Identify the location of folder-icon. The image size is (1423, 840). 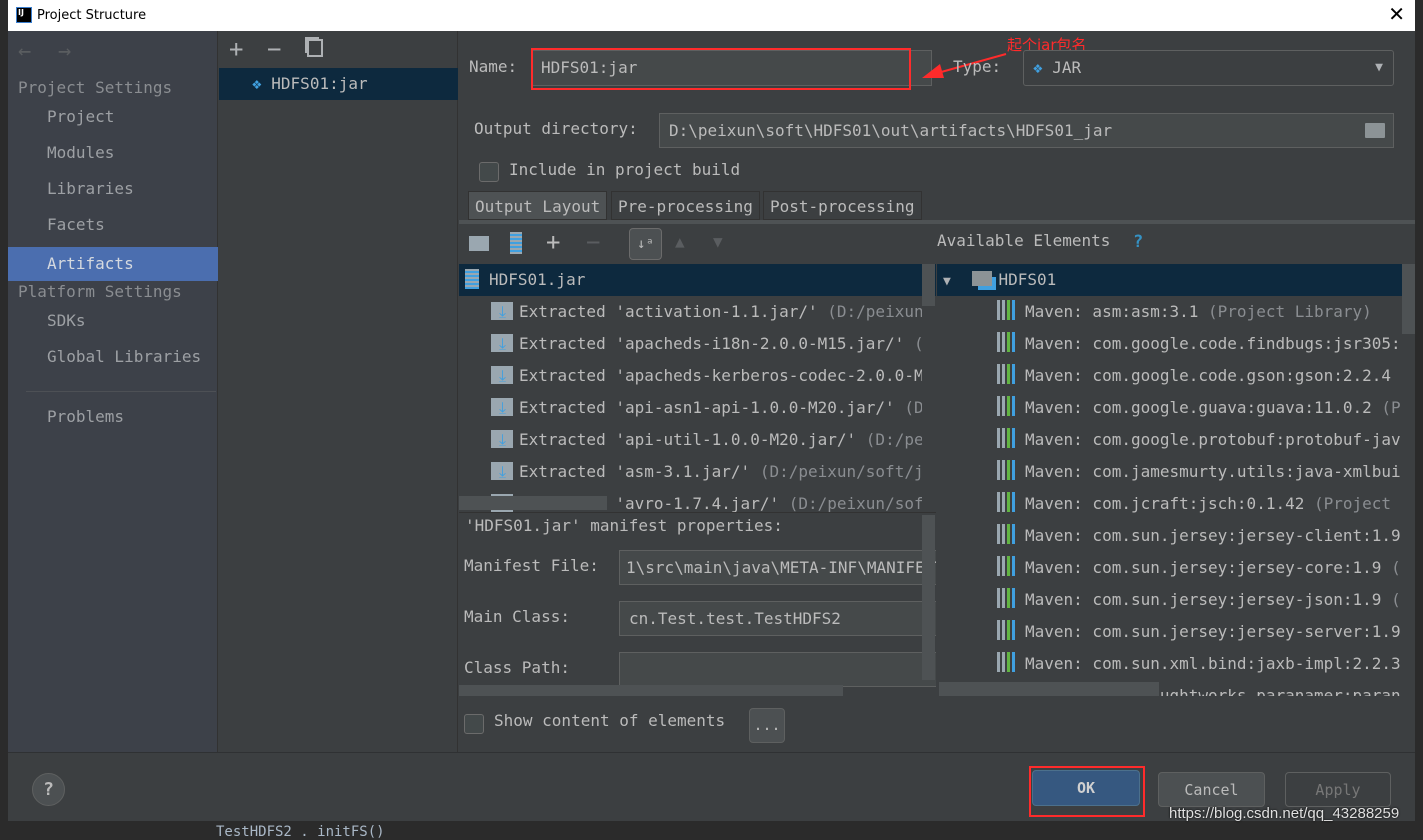
(1375, 130).